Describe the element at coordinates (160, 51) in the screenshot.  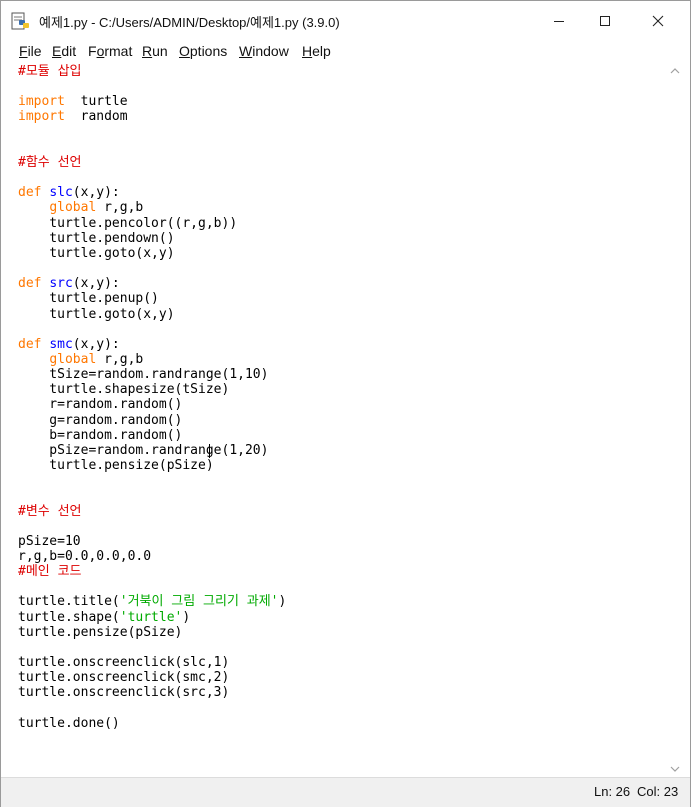
I see `menu-run-label: un` at that location.